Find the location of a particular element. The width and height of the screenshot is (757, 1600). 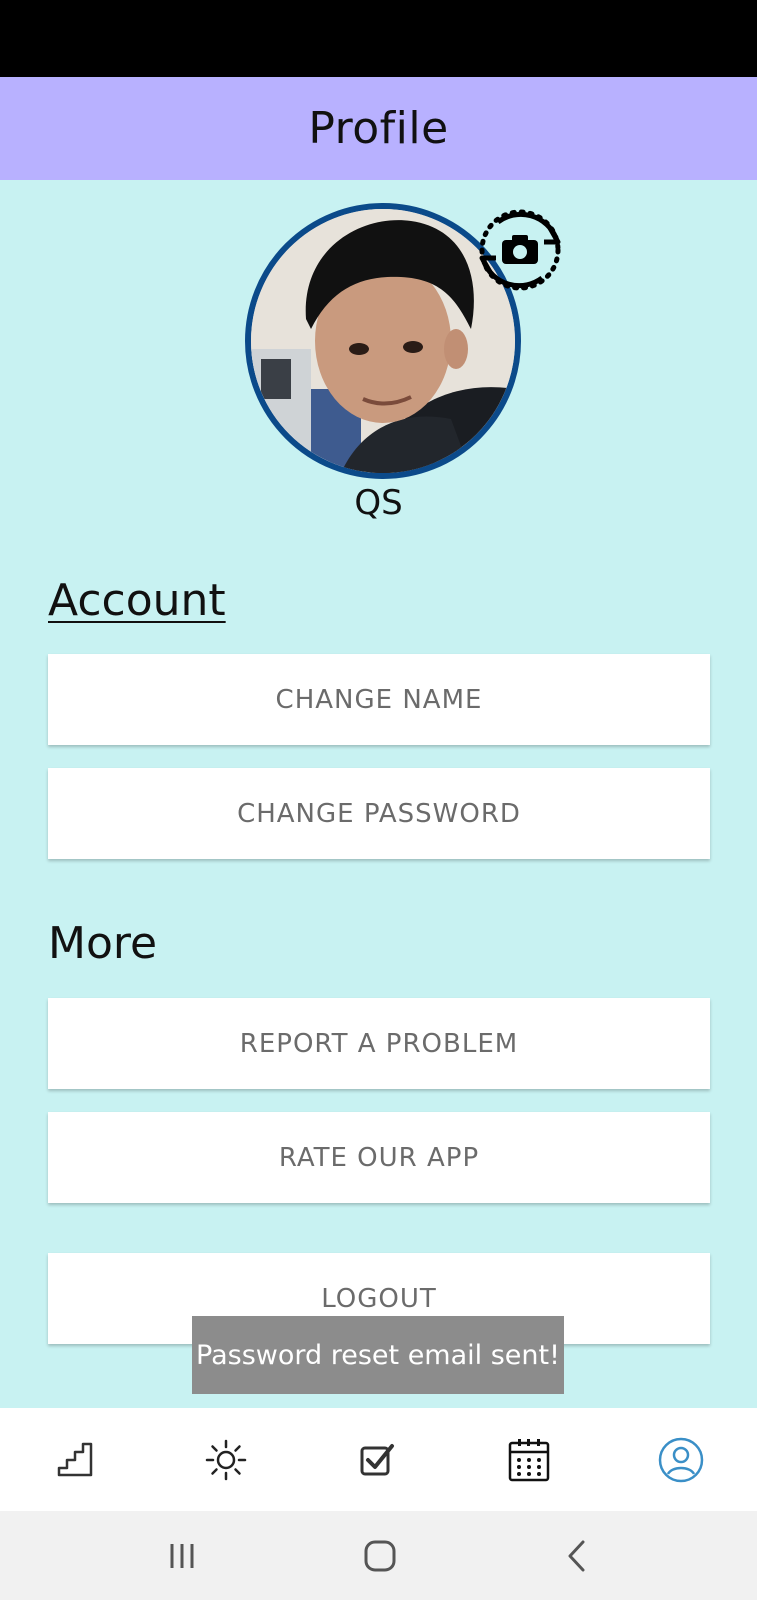

camera-rotate-icon is located at coordinates (520, 250).